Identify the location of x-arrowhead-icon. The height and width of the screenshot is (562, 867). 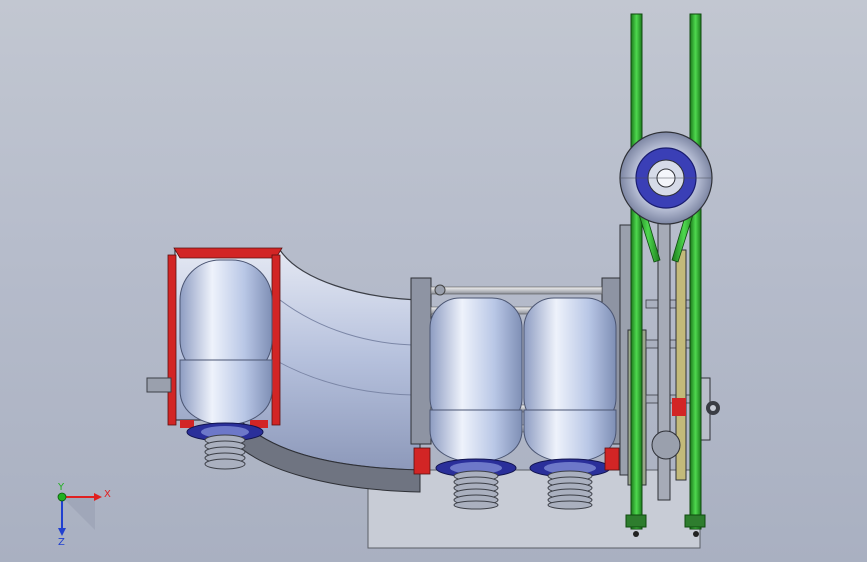
(98, 497).